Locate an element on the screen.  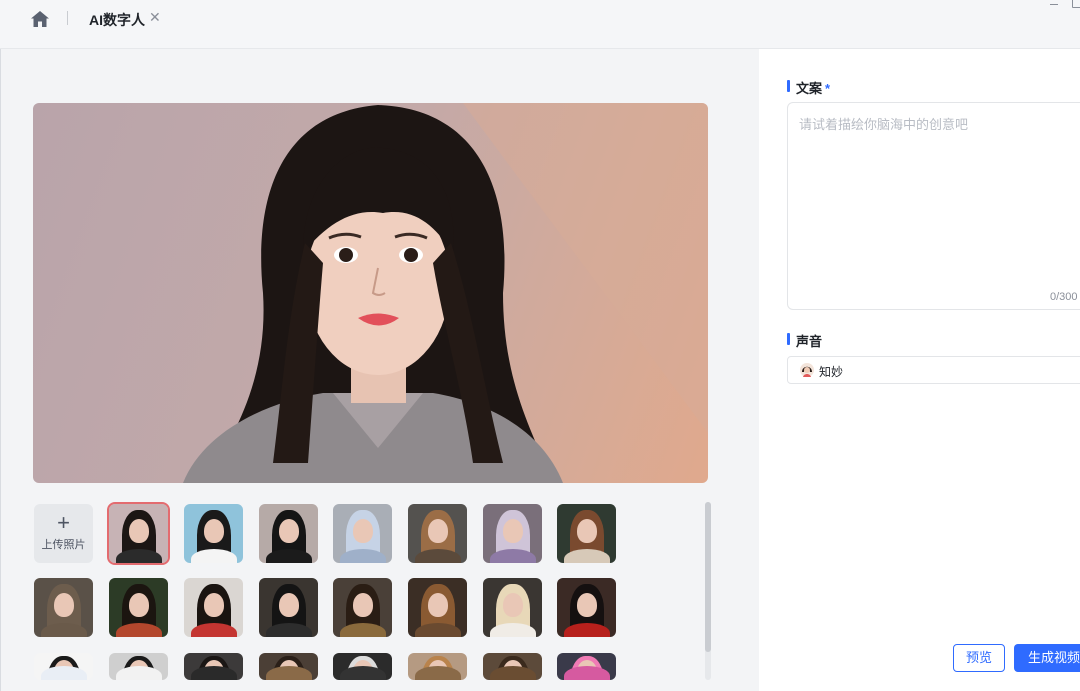
voice-section-marker is located at coordinates (788, 339).